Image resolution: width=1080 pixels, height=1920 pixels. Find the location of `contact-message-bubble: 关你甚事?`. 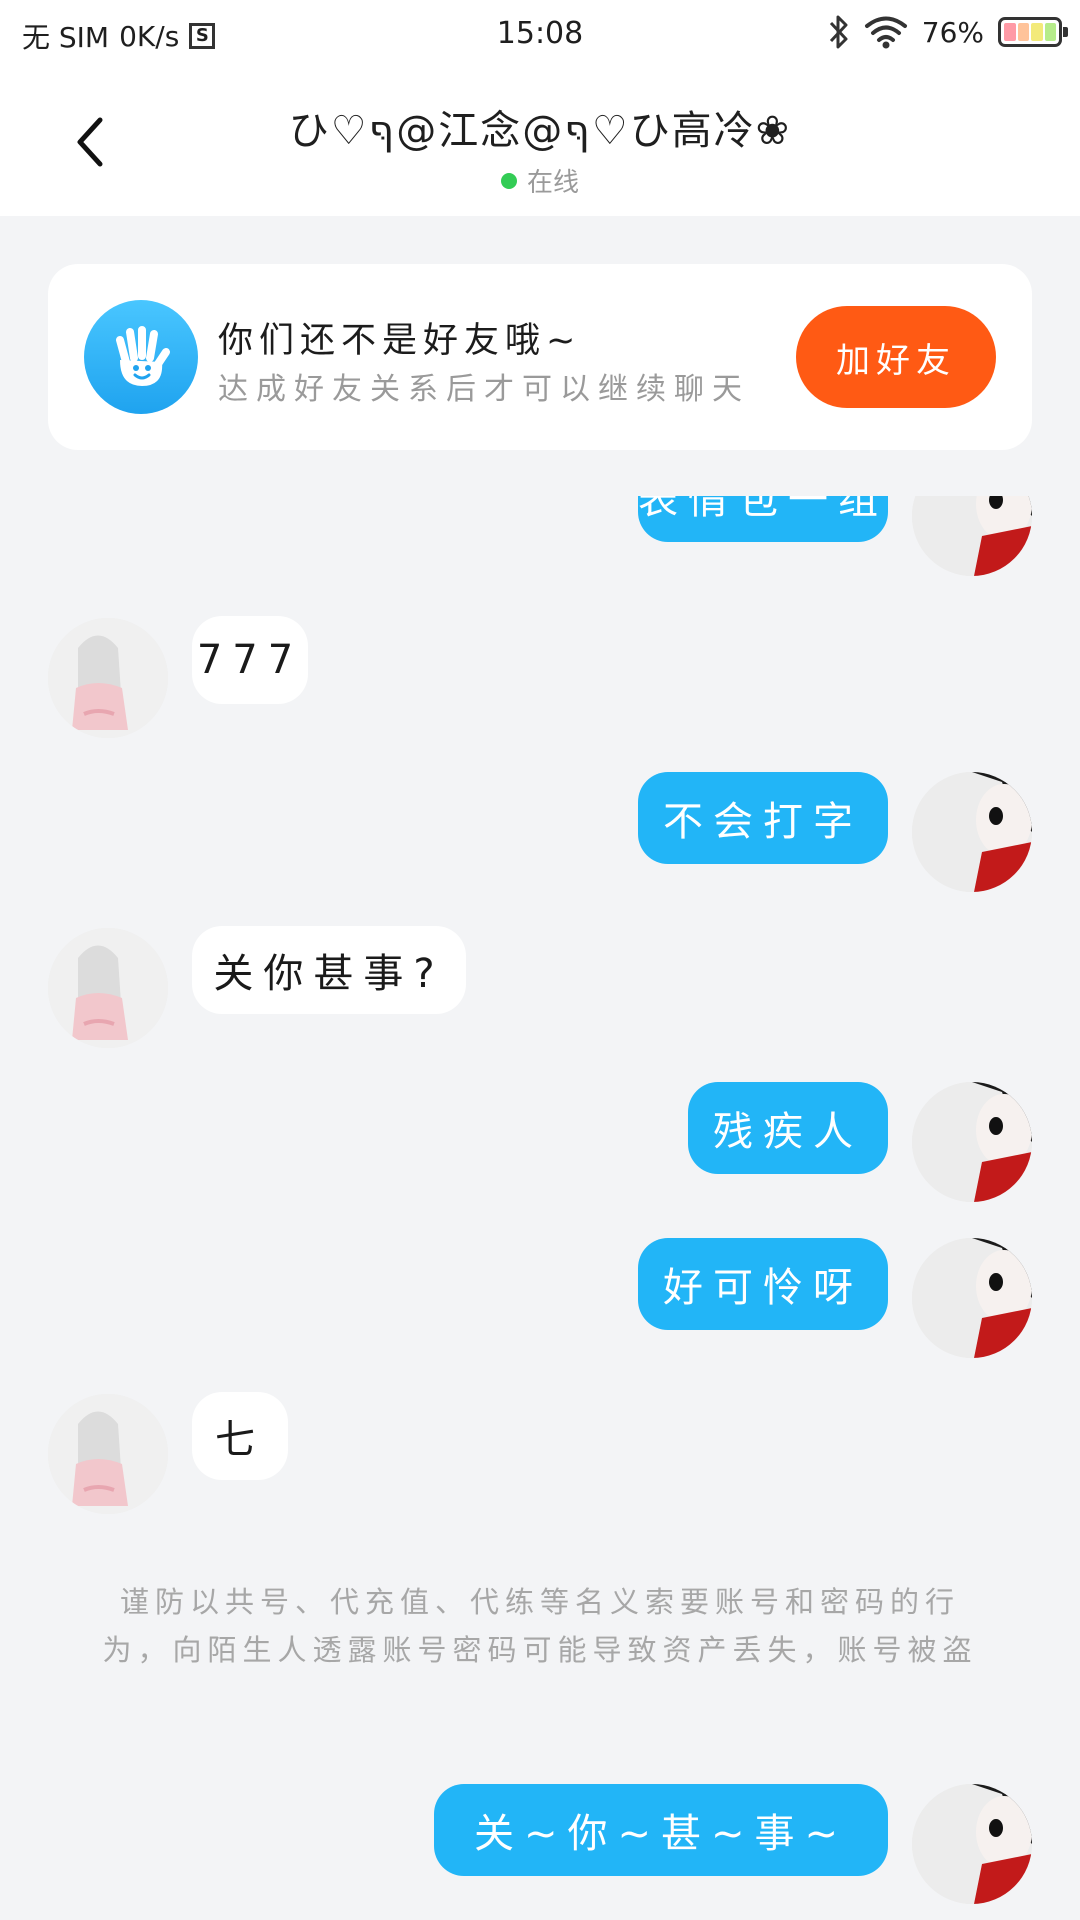

contact-message-bubble: 关你甚事? is located at coordinates (329, 970).